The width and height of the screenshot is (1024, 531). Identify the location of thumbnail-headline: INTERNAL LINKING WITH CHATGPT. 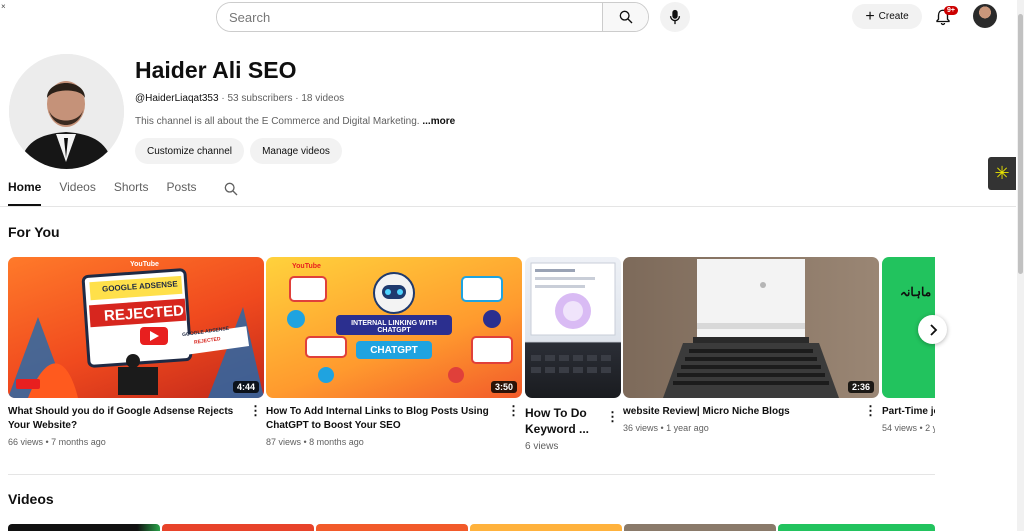
(394, 327).